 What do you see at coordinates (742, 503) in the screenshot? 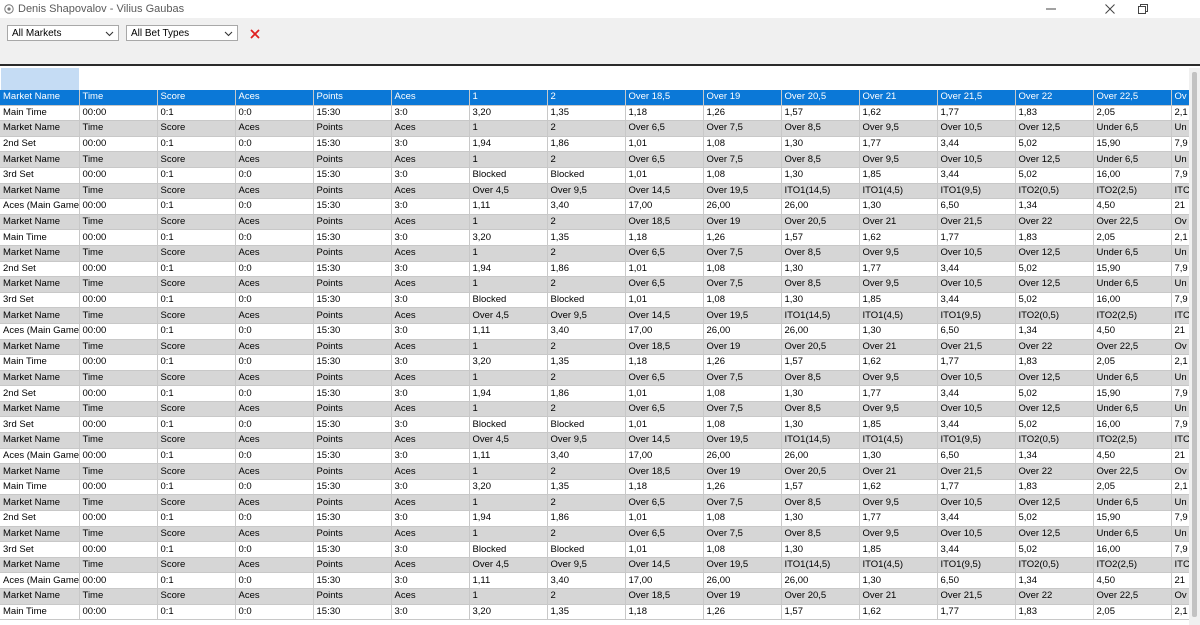
I see `table-cell: Over 7,5` at bounding box center [742, 503].